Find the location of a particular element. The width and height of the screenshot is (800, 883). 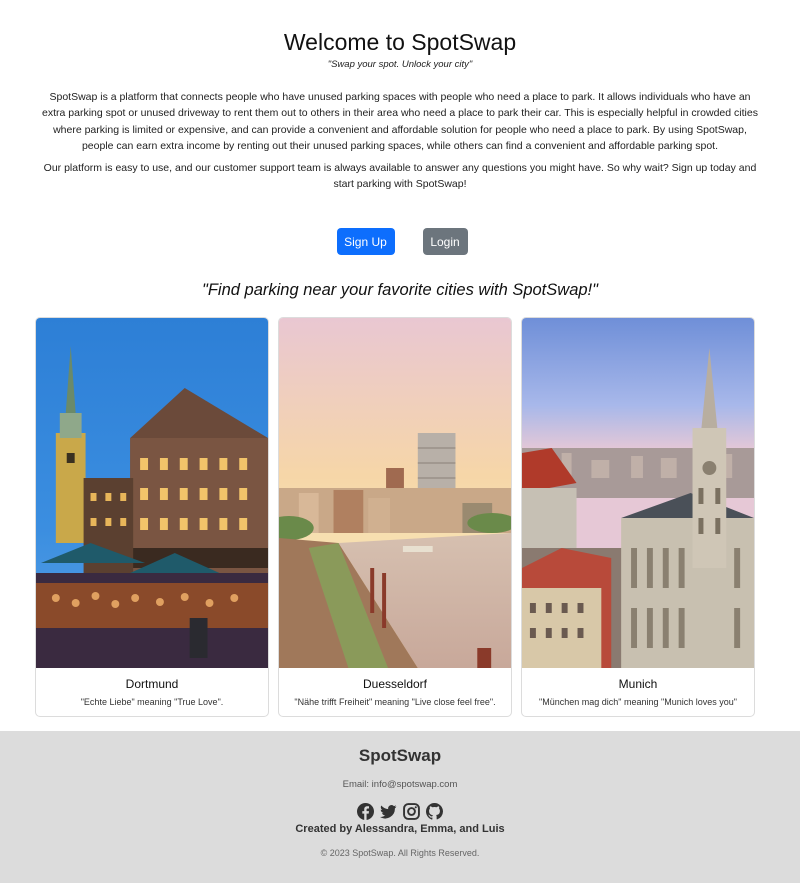

instagram-icon is located at coordinates (411, 811).